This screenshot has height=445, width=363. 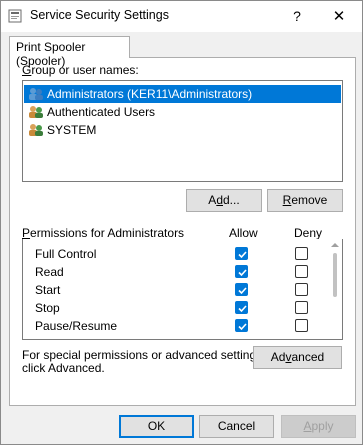 What do you see at coordinates (182, 112) in the screenshot?
I see `list-item: Authenticated Users` at bounding box center [182, 112].